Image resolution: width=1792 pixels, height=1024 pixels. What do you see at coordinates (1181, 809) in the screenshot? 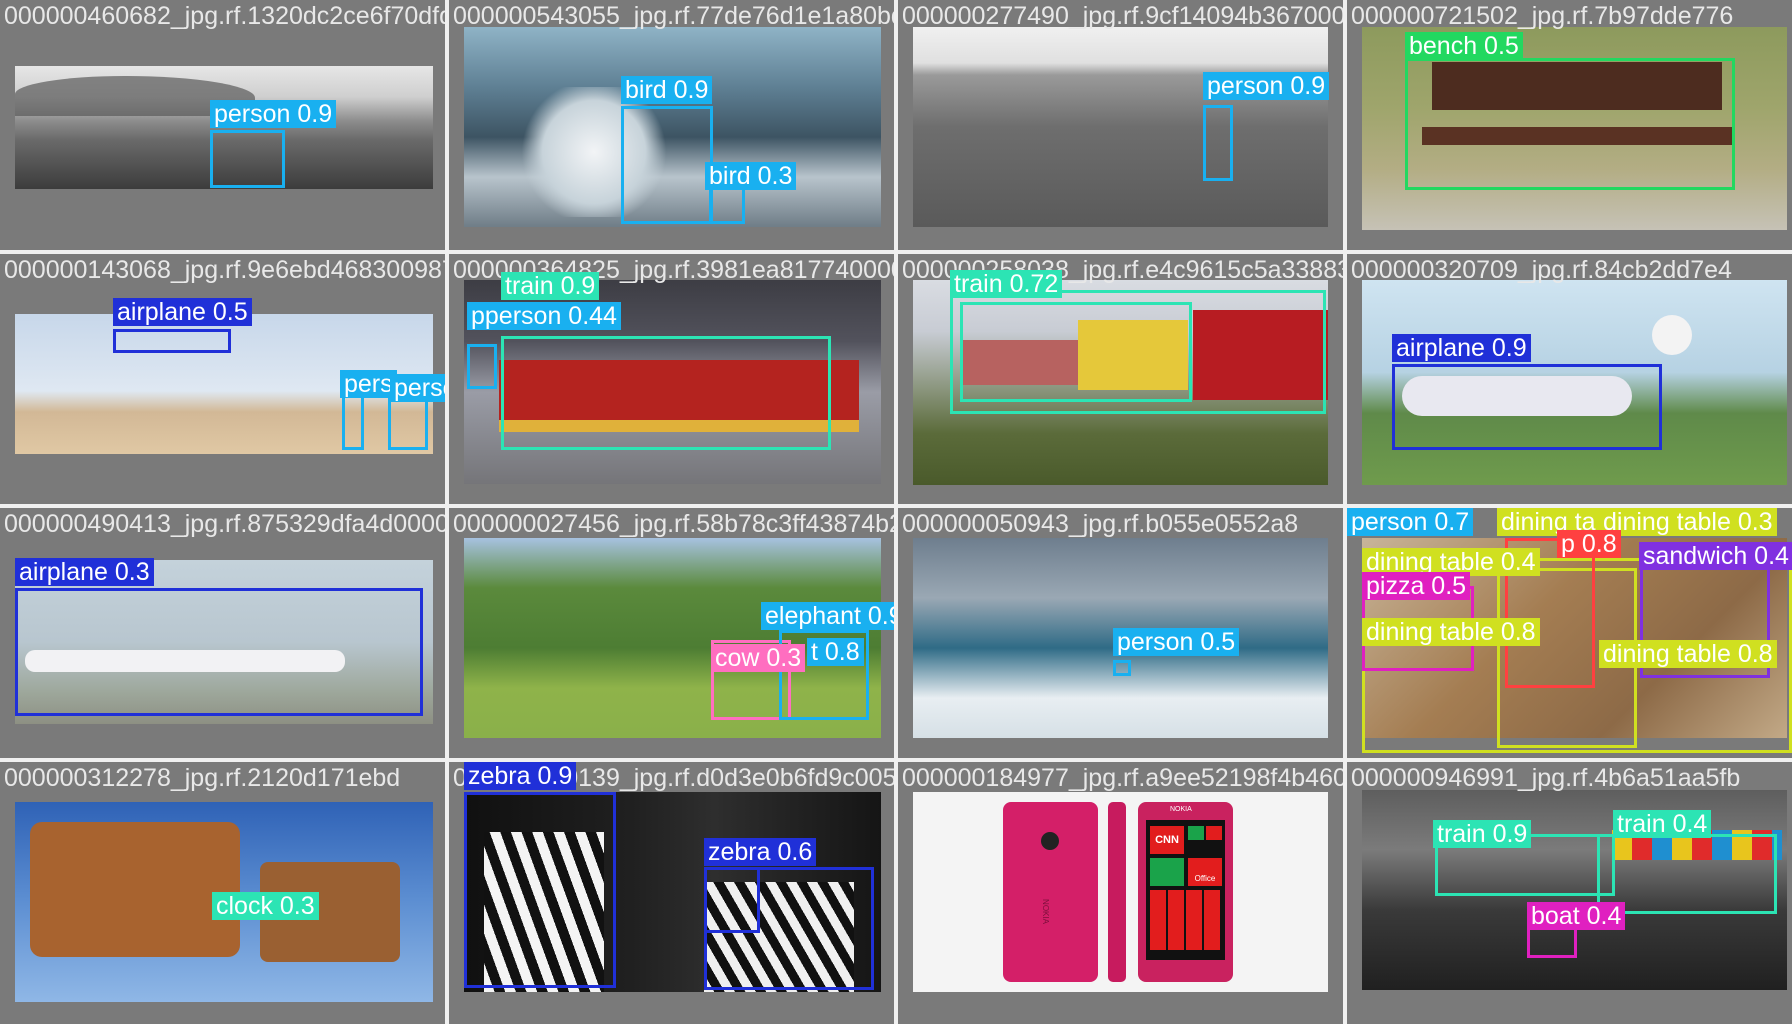
I see `phone-brand-front: NOKIA` at bounding box center [1181, 809].